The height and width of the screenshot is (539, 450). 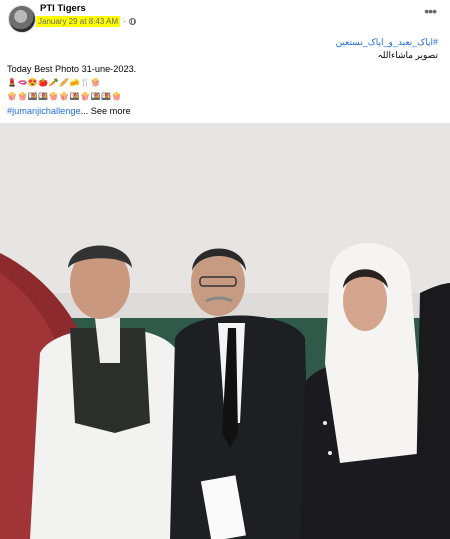 I want to click on globe-icon, so click(x=132, y=21).